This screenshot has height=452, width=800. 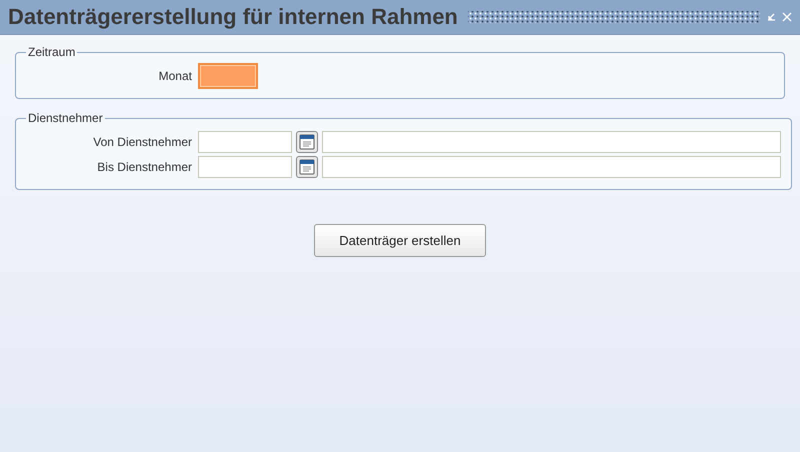 What do you see at coordinates (228, 75) in the screenshot?
I see `month-field` at bounding box center [228, 75].